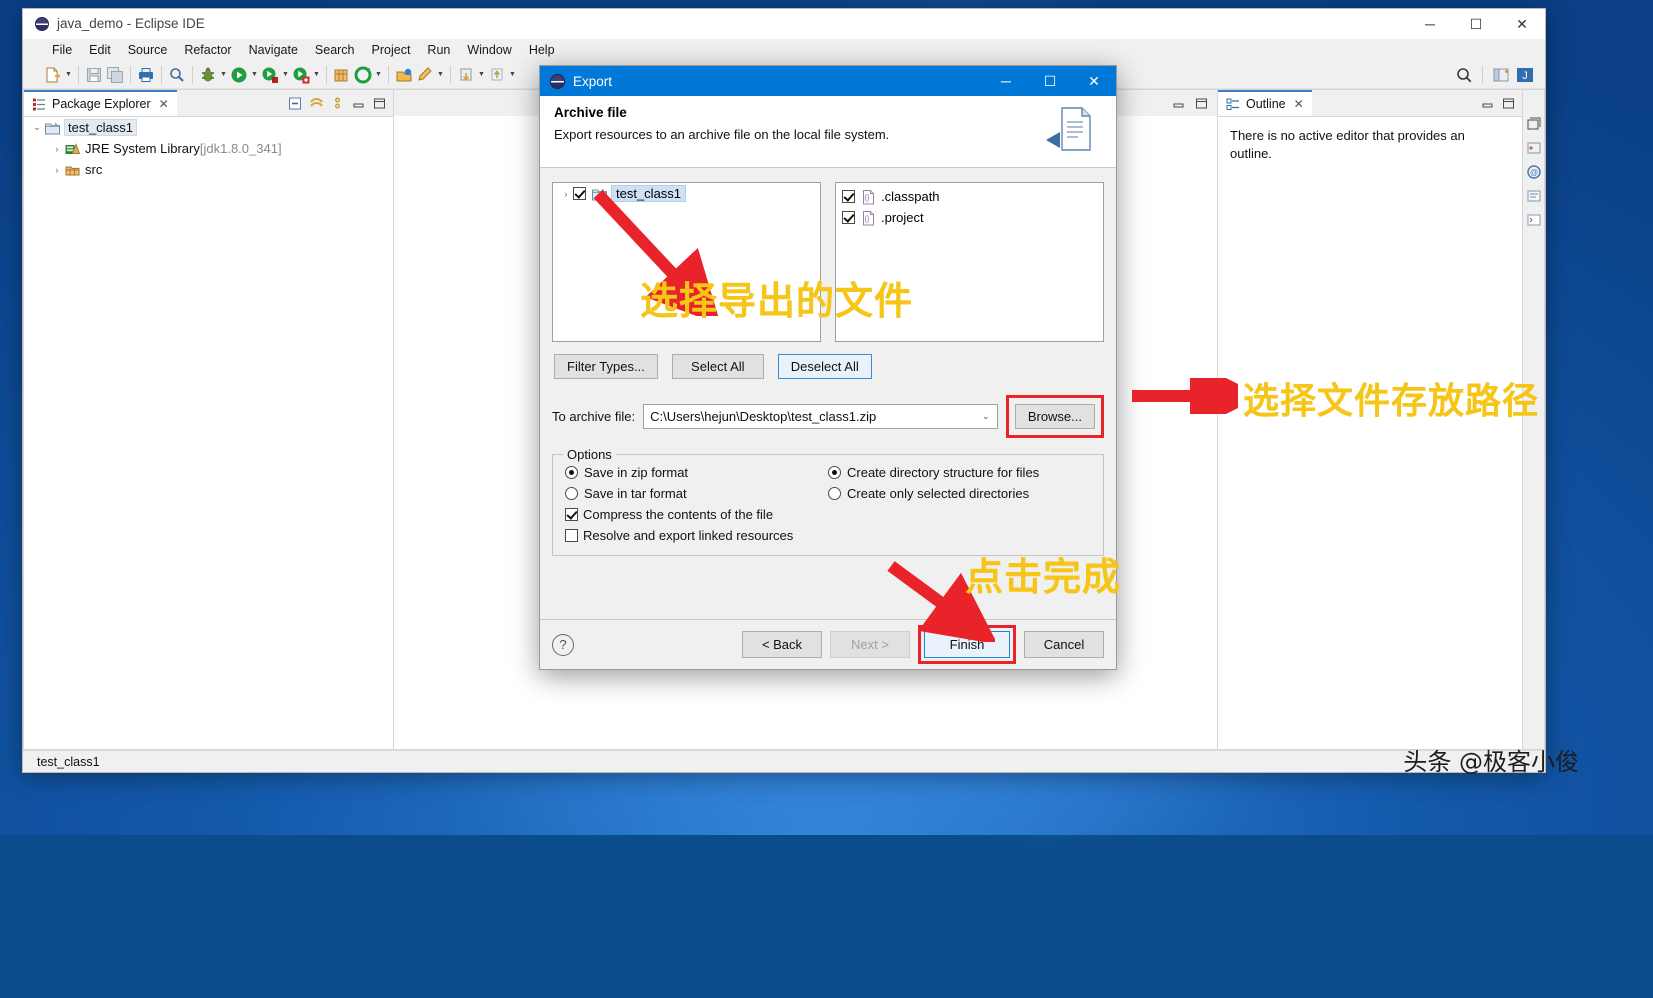 This screenshot has height=998, width=1653. What do you see at coordinates (834, 472) in the screenshot?
I see `radio-create-dir-structure` at bounding box center [834, 472].